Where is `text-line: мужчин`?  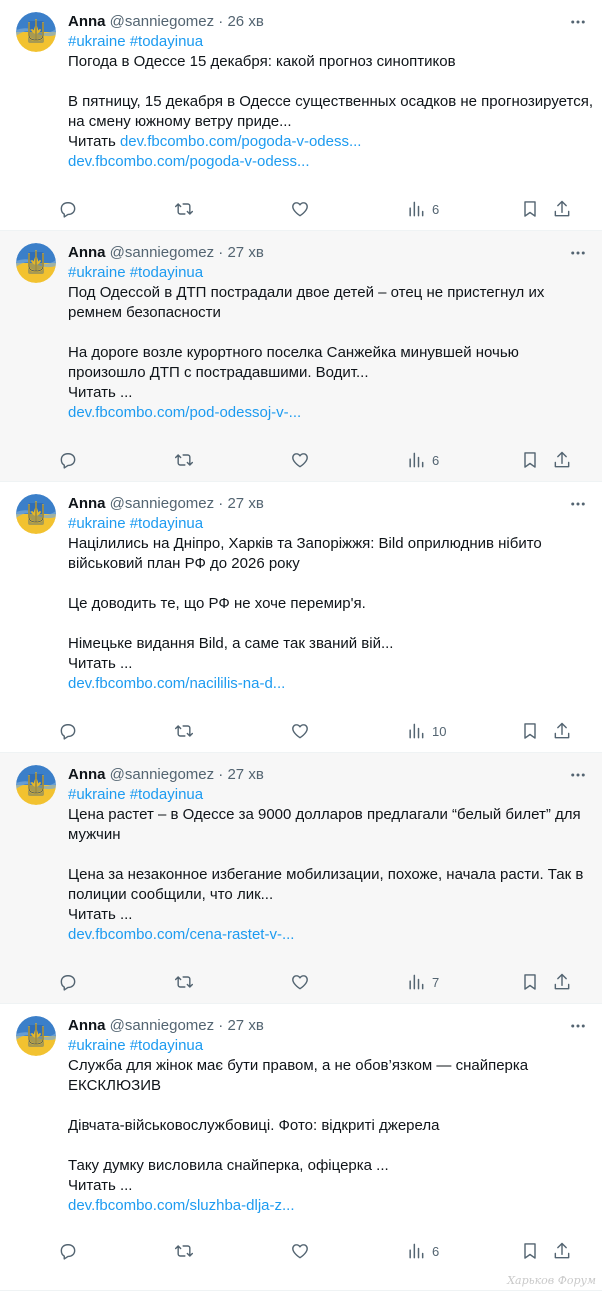 text-line: мужчин is located at coordinates (94, 834).